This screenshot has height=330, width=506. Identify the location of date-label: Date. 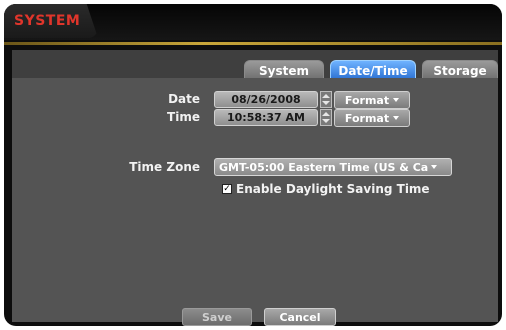
(184, 99).